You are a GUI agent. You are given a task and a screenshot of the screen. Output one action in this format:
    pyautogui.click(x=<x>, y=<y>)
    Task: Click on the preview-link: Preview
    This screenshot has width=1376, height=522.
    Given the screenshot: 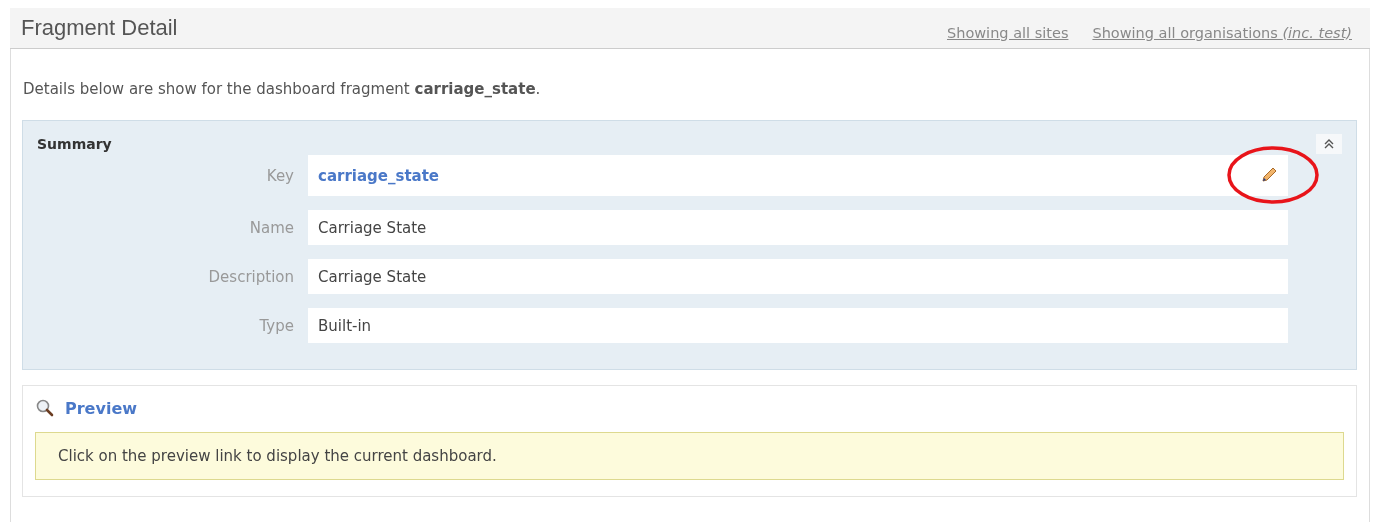 What is the action you would take?
    pyautogui.click(x=101, y=408)
    